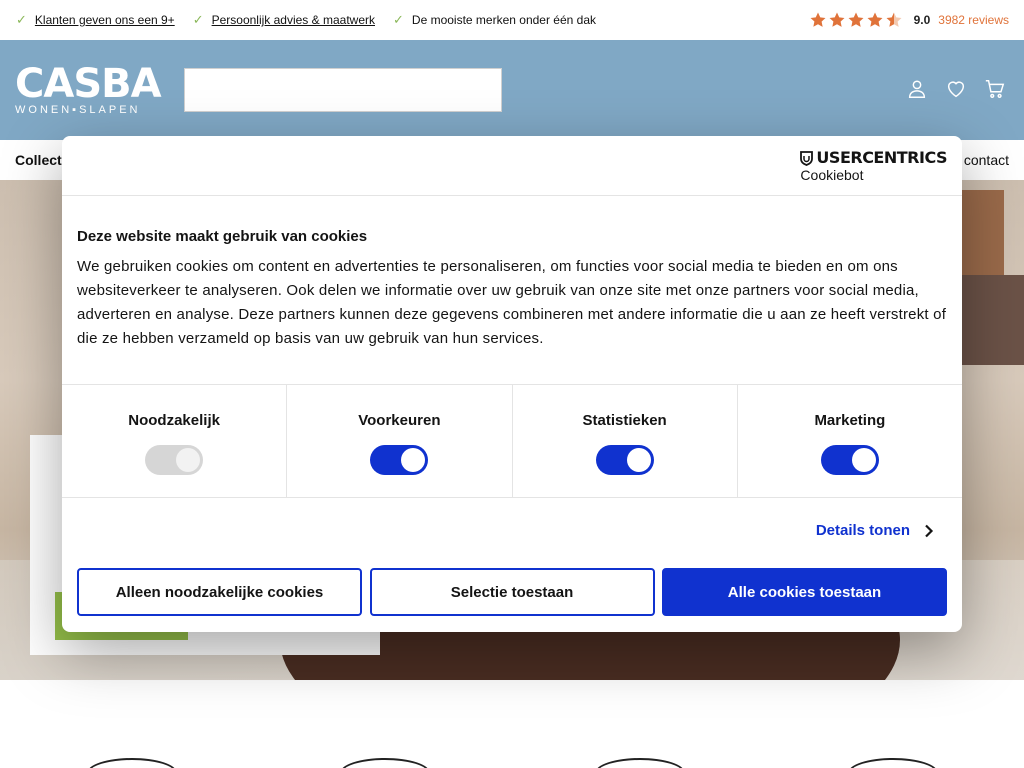 This screenshot has height=768, width=1024. What do you see at coordinates (995, 89) in the screenshot?
I see `cart-icon` at bounding box center [995, 89].